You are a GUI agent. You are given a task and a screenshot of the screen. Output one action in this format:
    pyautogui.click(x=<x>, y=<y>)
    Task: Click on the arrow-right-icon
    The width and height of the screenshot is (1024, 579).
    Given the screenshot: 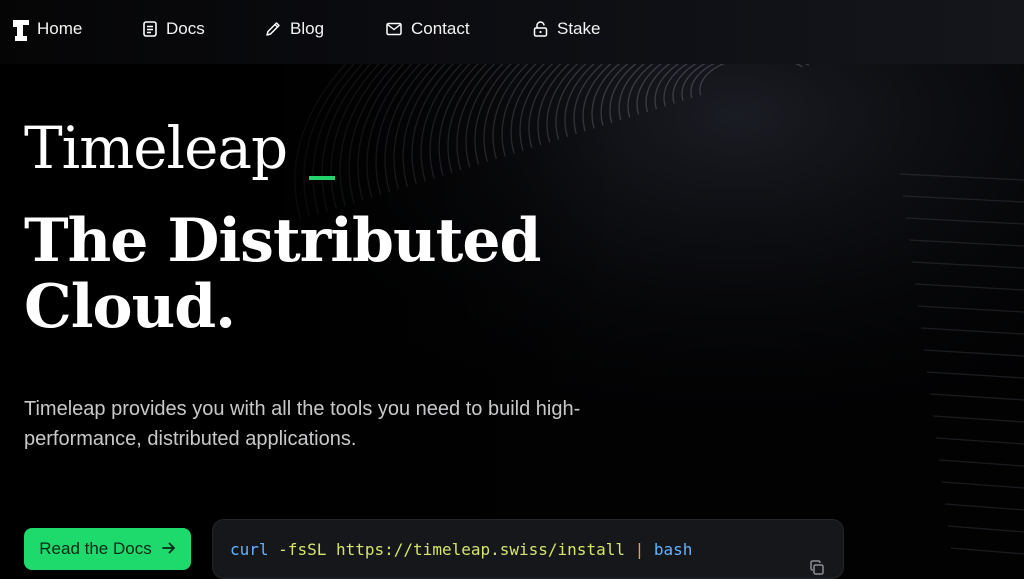 What is the action you would take?
    pyautogui.click(x=168, y=549)
    